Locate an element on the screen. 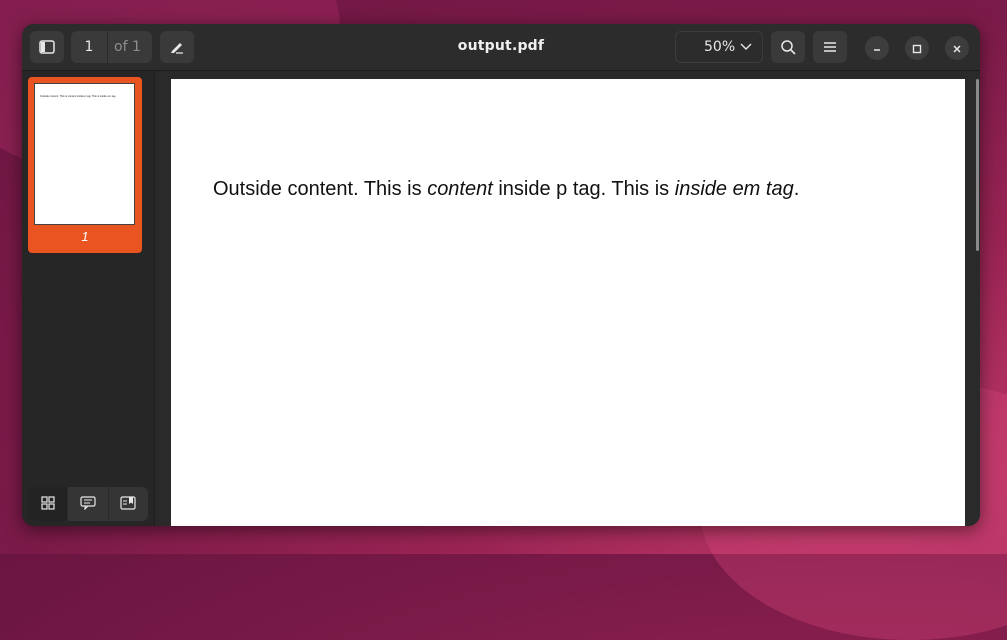 The height and width of the screenshot is (640, 1007). grid-thumbnails-icon is located at coordinates (48, 504).